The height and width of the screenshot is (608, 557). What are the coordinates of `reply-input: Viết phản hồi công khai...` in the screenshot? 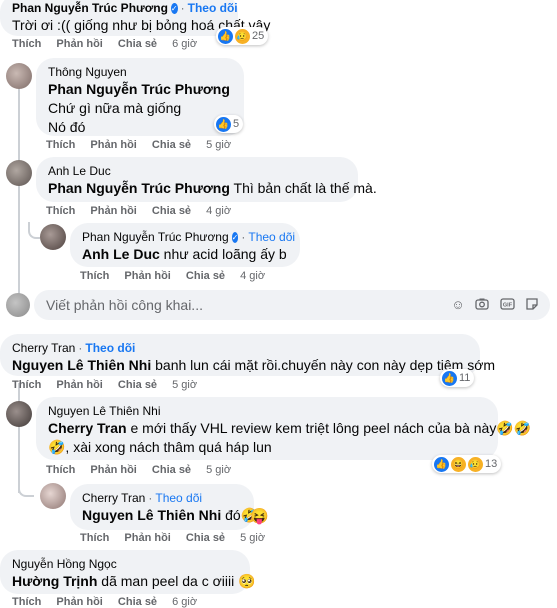 It's located at (124, 305).